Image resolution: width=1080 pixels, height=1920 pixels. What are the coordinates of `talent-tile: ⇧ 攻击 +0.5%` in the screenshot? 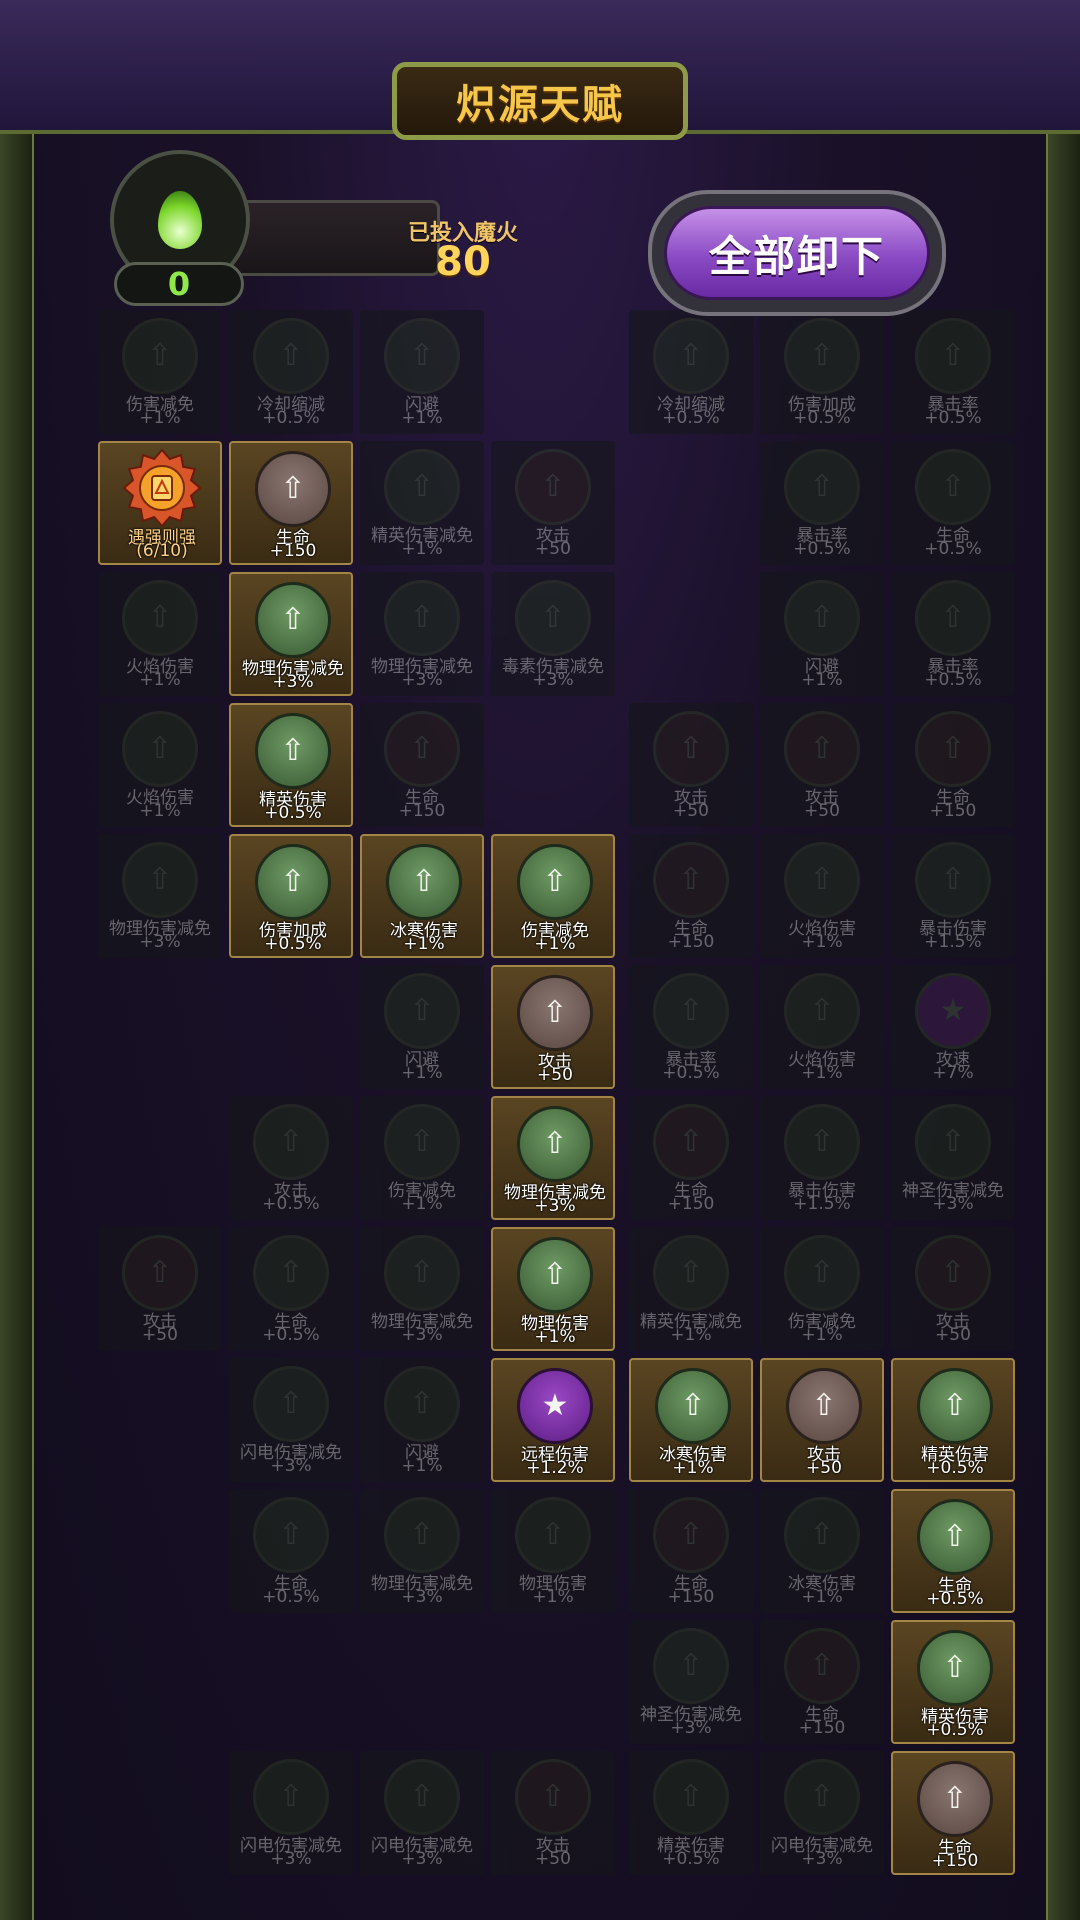 It's located at (291, 1158).